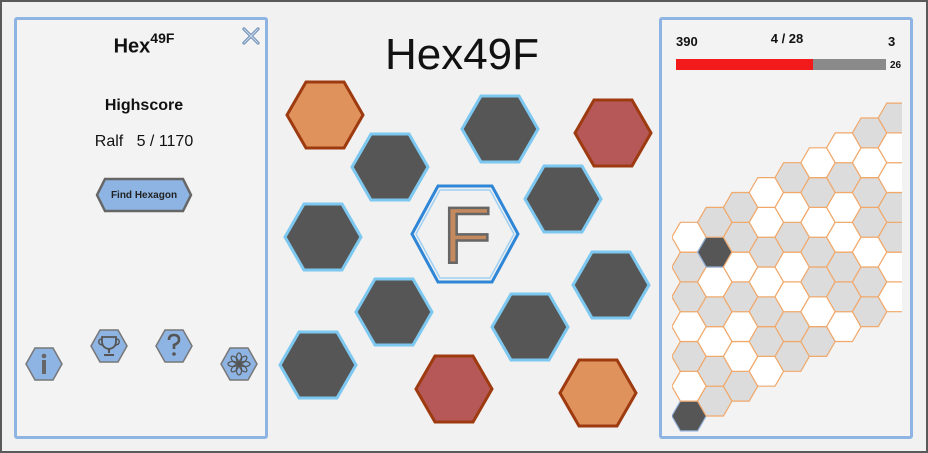  Describe the element at coordinates (165, 141) in the screenshot. I see `highscore-value: 5 / 1170` at that location.